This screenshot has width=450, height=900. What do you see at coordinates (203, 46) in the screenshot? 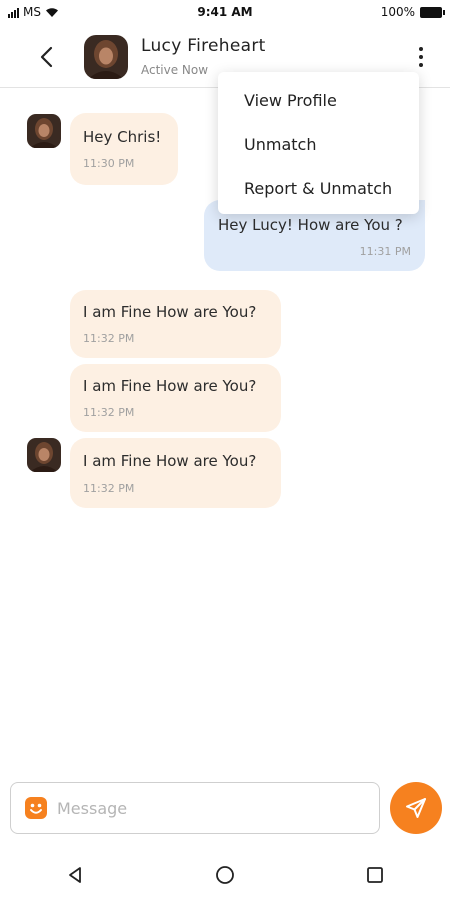
I see `contact-name: Lucy Fireheart` at bounding box center [203, 46].